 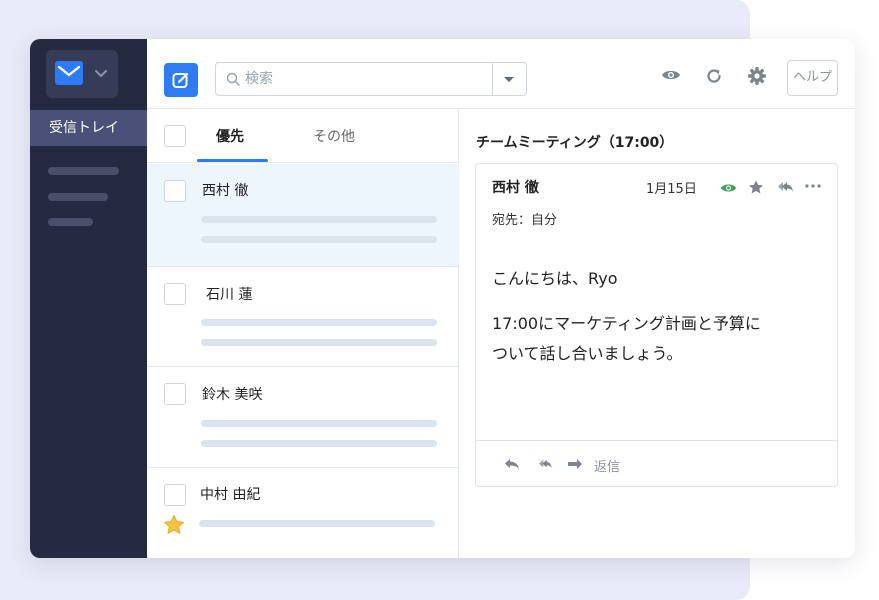 I want to click on compose-button, so click(x=181, y=80).